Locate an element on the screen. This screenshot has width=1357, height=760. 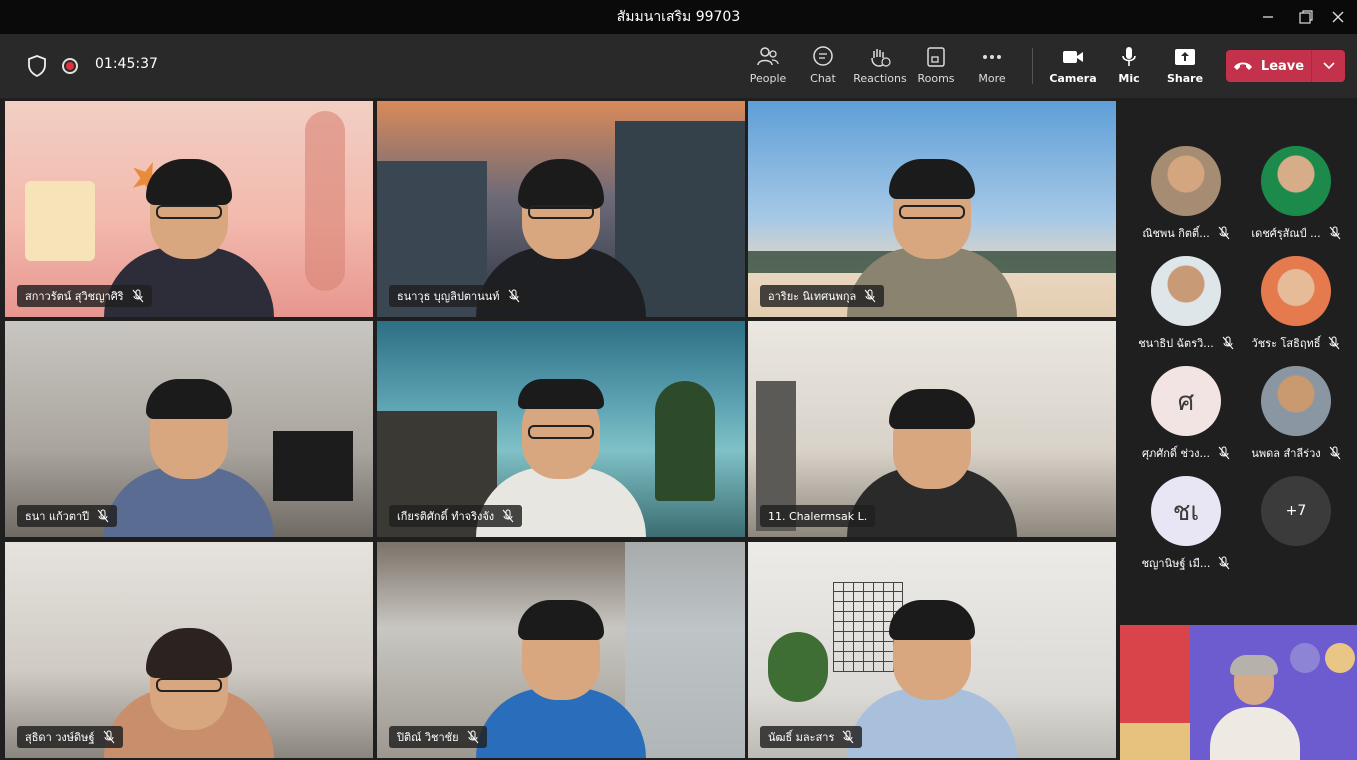
shield-icon is located at coordinates (37, 66).